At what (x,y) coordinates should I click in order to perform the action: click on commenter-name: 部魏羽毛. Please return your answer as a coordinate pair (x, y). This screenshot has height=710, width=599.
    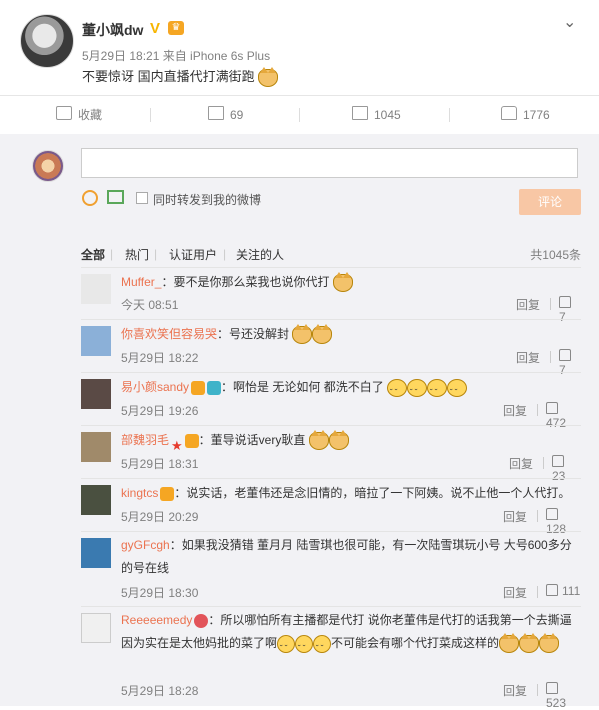
    Looking at the image, I should click on (145, 440).